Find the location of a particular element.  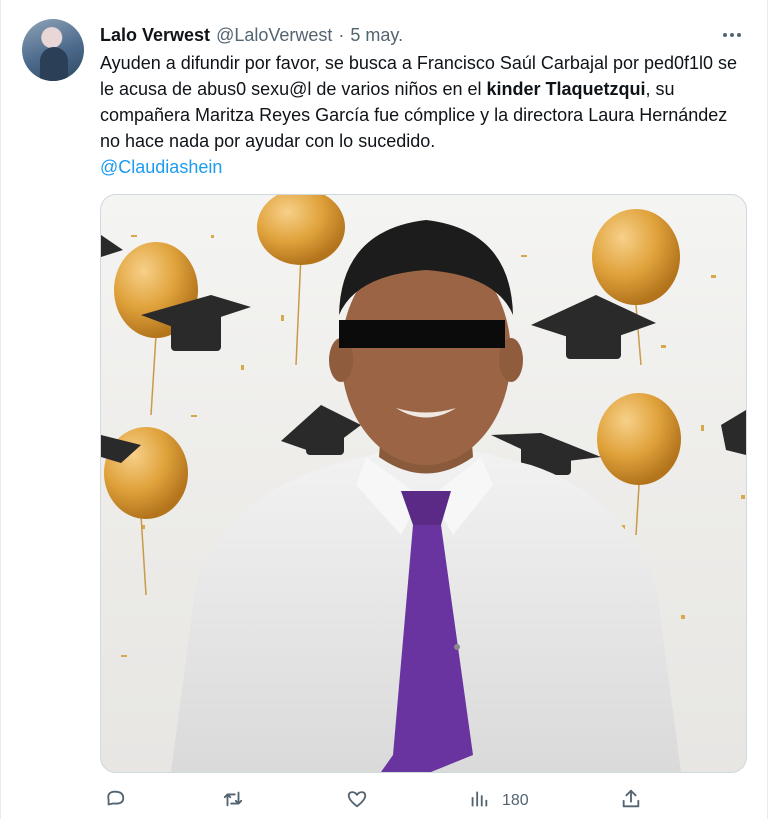

graduation-cap is located at coordinates (321, 430).